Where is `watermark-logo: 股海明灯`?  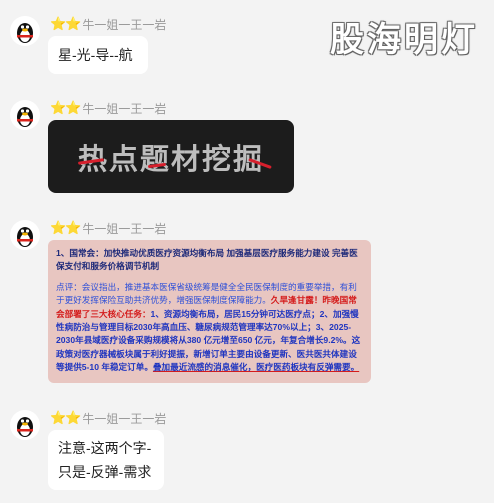
watermark-logo: 股海明灯 is located at coordinates (404, 40).